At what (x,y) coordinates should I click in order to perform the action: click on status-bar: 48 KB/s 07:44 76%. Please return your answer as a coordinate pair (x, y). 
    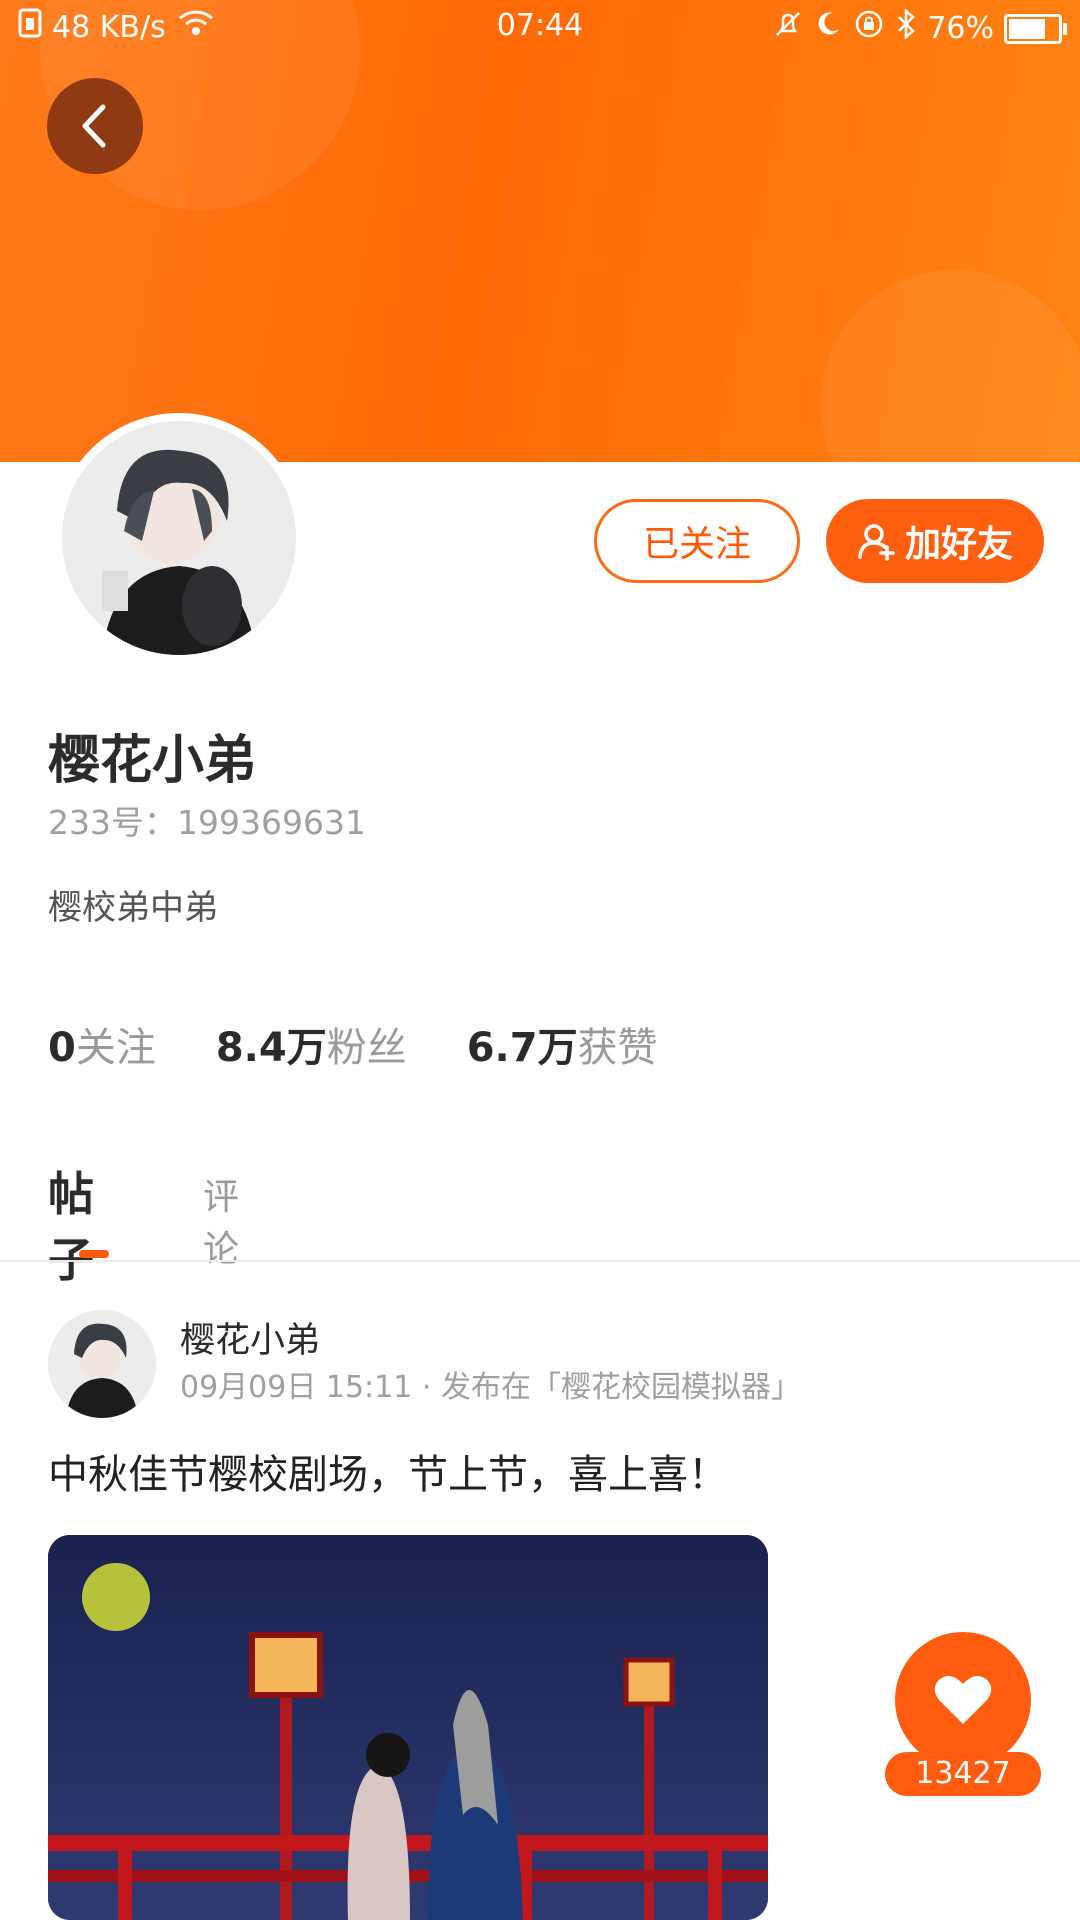
    Looking at the image, I should click on (540, 28).